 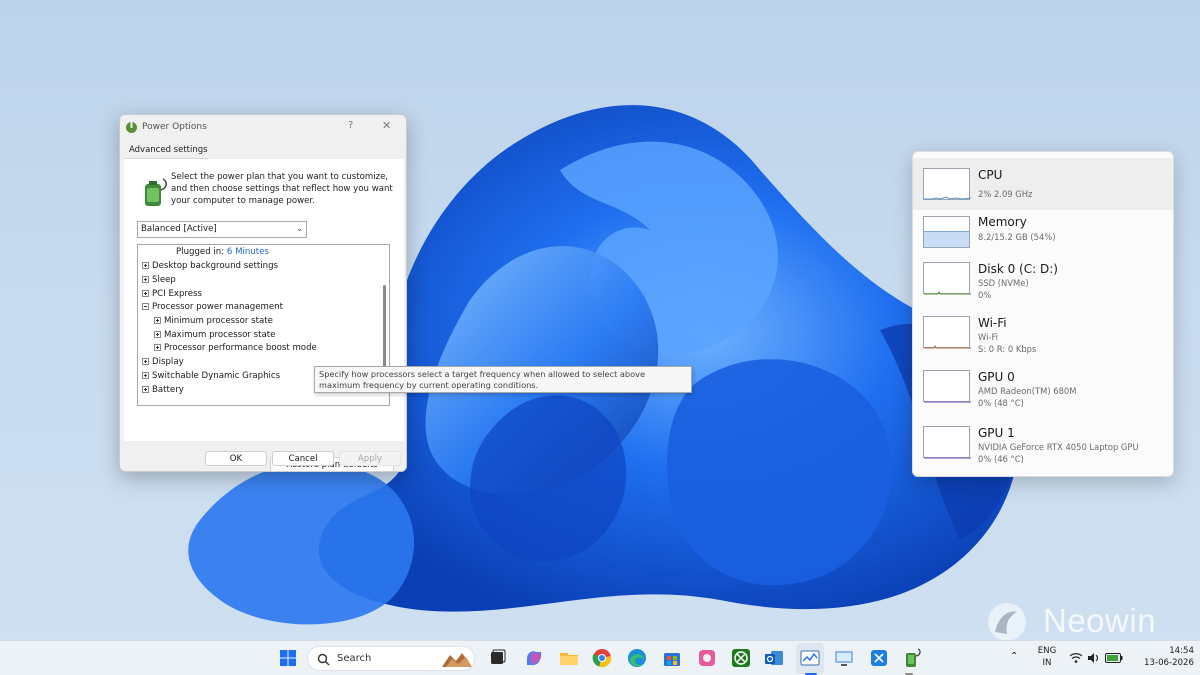 What do you see at coordinates (1085, 622) in the screenshot?
I see `neowin-watermark: Neowin` at bounding box center [1085, 622].